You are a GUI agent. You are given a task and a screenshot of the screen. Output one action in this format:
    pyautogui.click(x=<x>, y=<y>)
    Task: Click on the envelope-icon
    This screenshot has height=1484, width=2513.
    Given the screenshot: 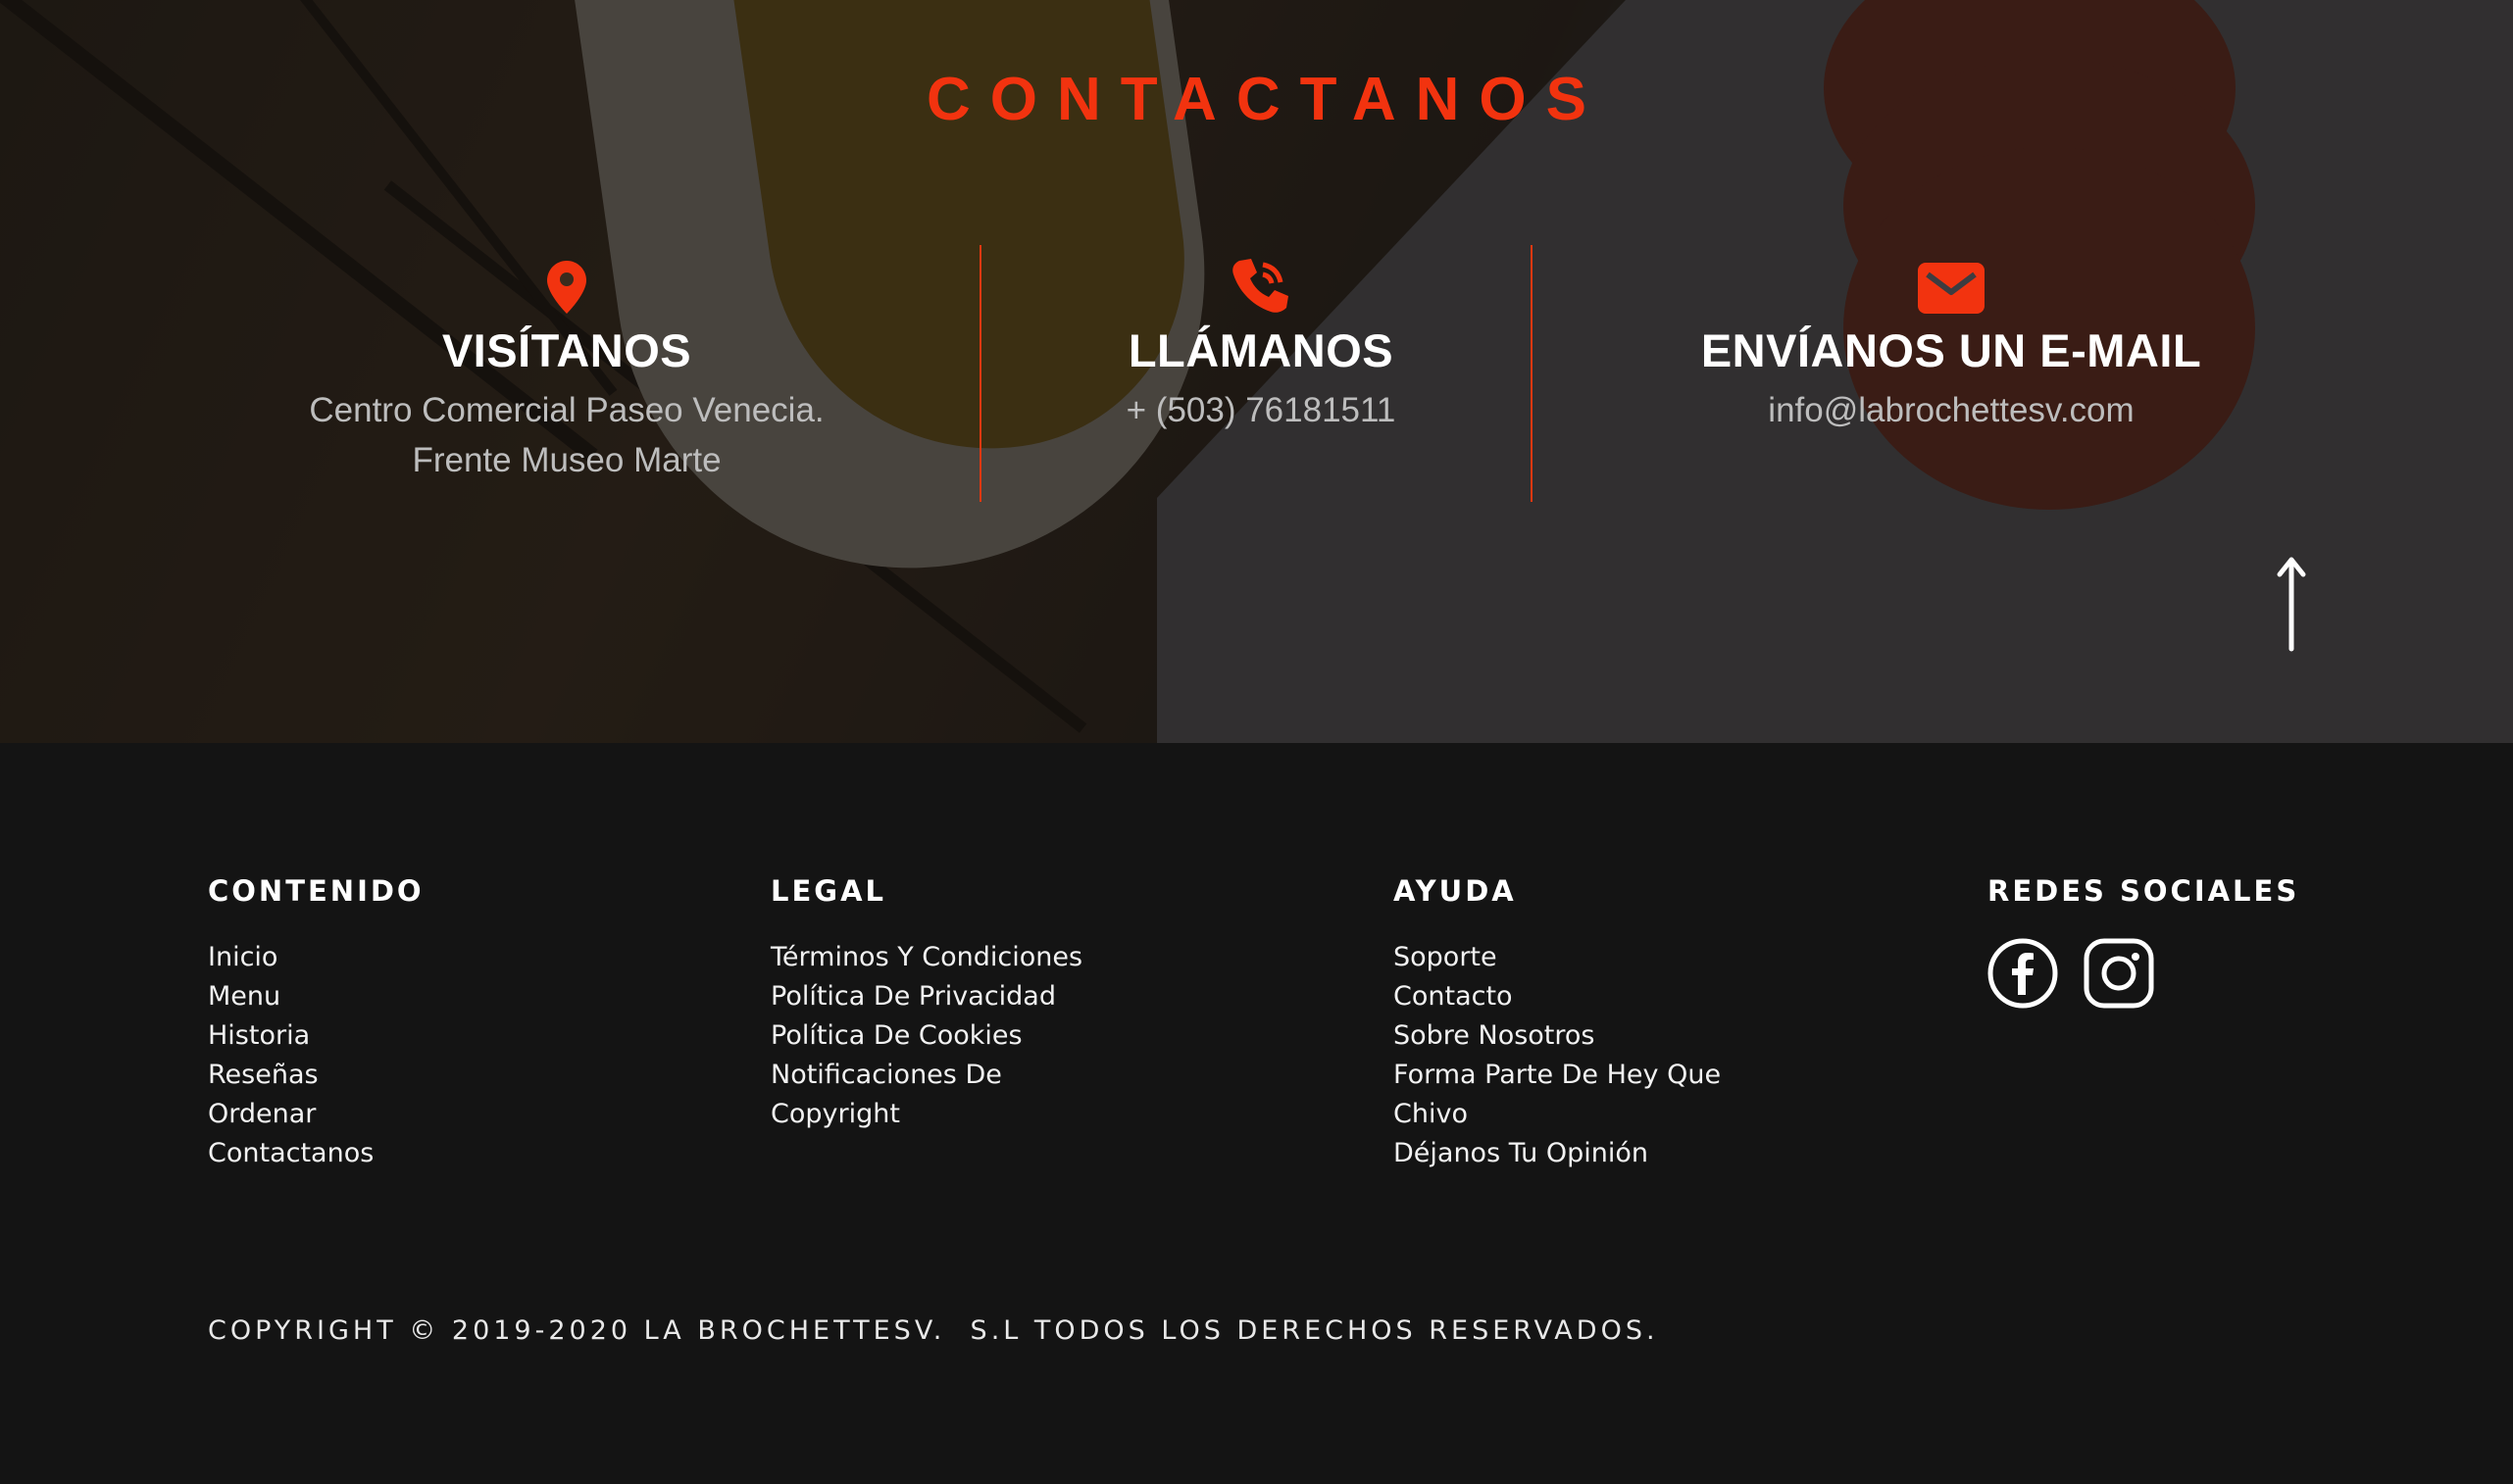 What is the action you would take?
    pyautogui.click(x=1951, y=285)
    